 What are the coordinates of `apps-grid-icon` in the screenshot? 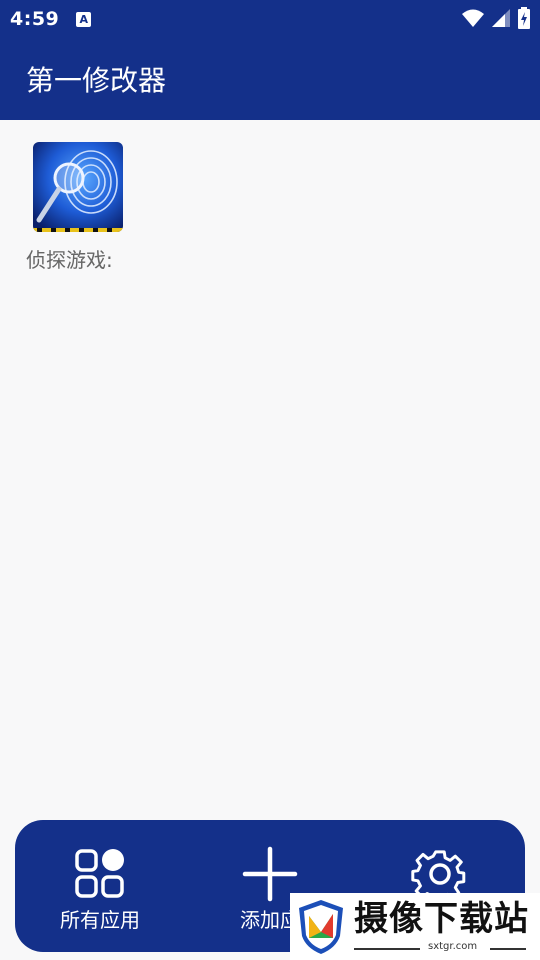 It's located at (99, 873).